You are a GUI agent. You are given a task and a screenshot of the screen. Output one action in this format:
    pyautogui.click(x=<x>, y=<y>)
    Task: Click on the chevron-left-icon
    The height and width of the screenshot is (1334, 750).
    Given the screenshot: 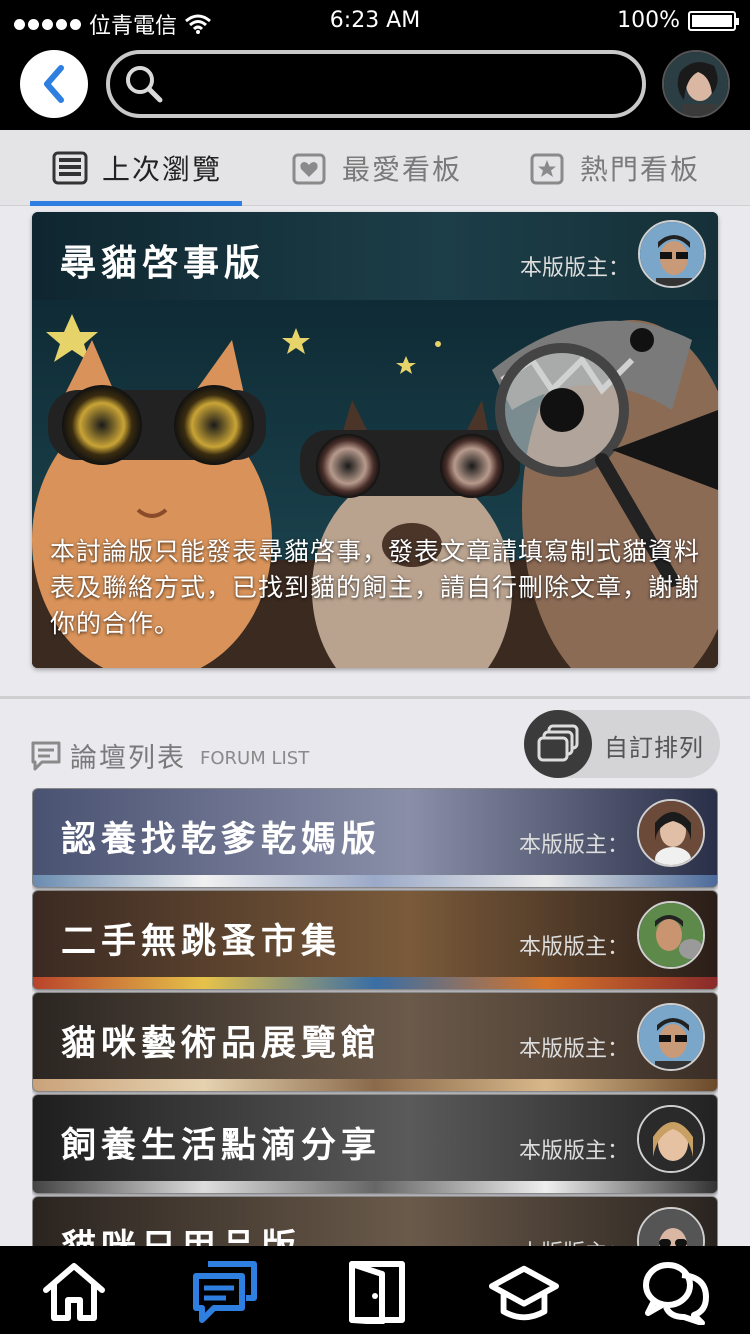 What is the action you would take?
    pyautogui.click(x=54, y=84)
    